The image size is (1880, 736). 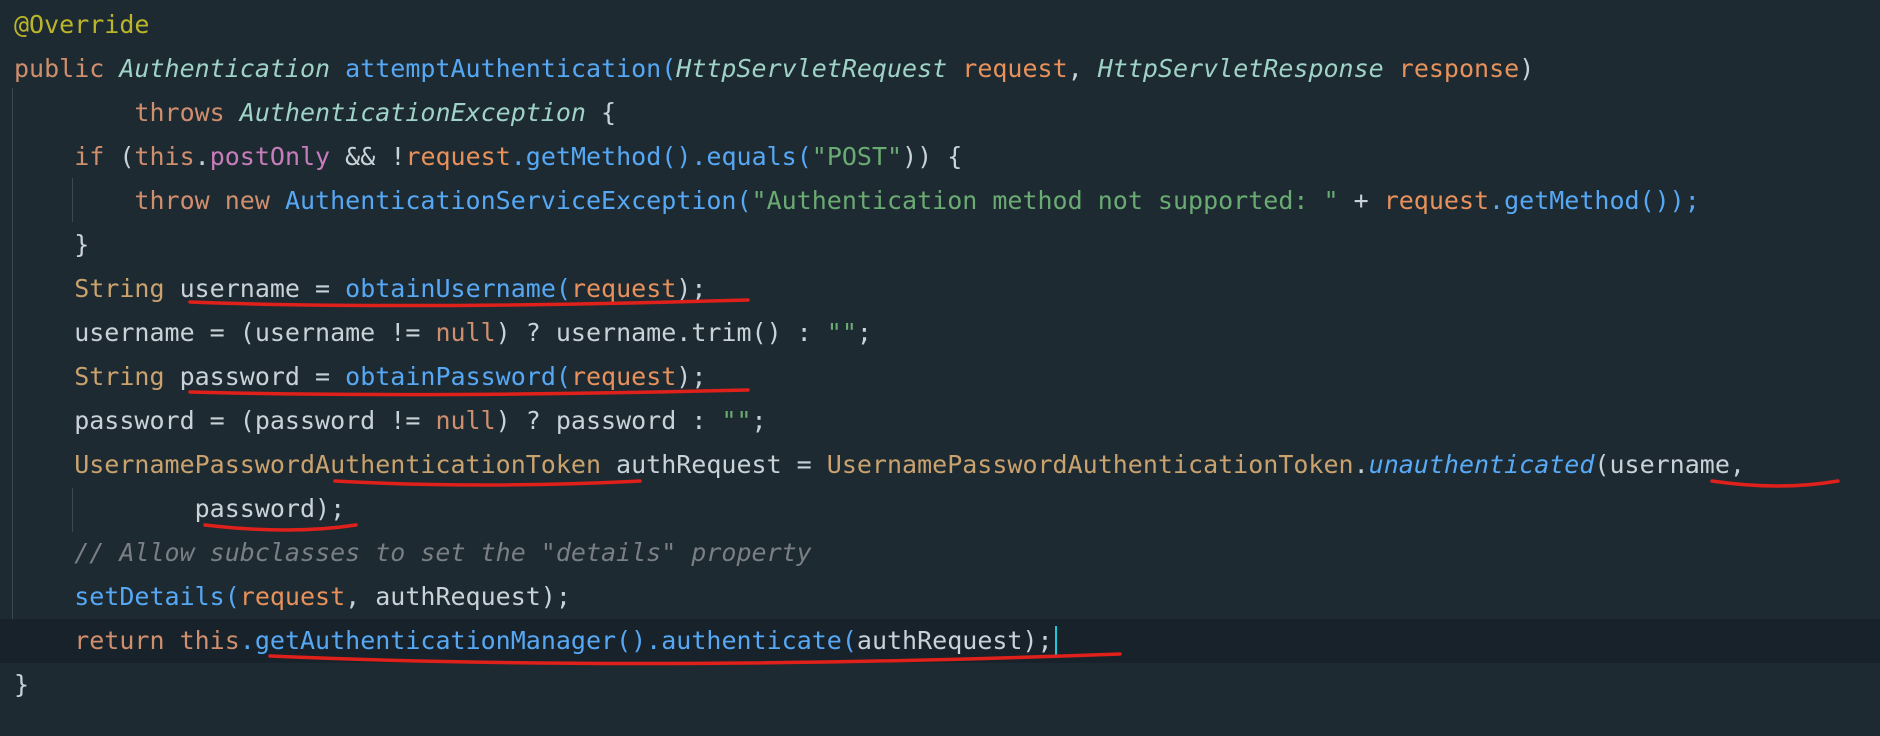 What do you see at coordinates (1361, 200) in the screenshot?
I see `code-token: +` at bounding box center [1361, 200].